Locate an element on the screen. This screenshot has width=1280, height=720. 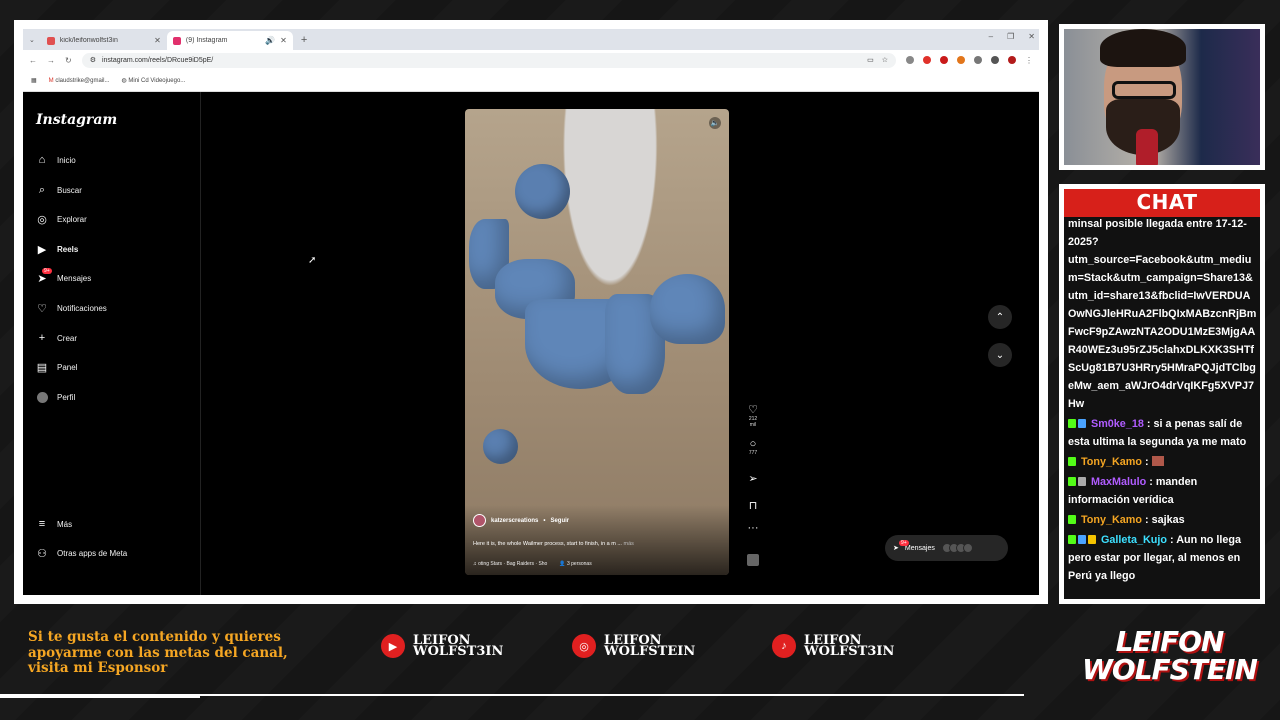
chat-username: Sm0ke_18 is located at coordinates (1117, 424).